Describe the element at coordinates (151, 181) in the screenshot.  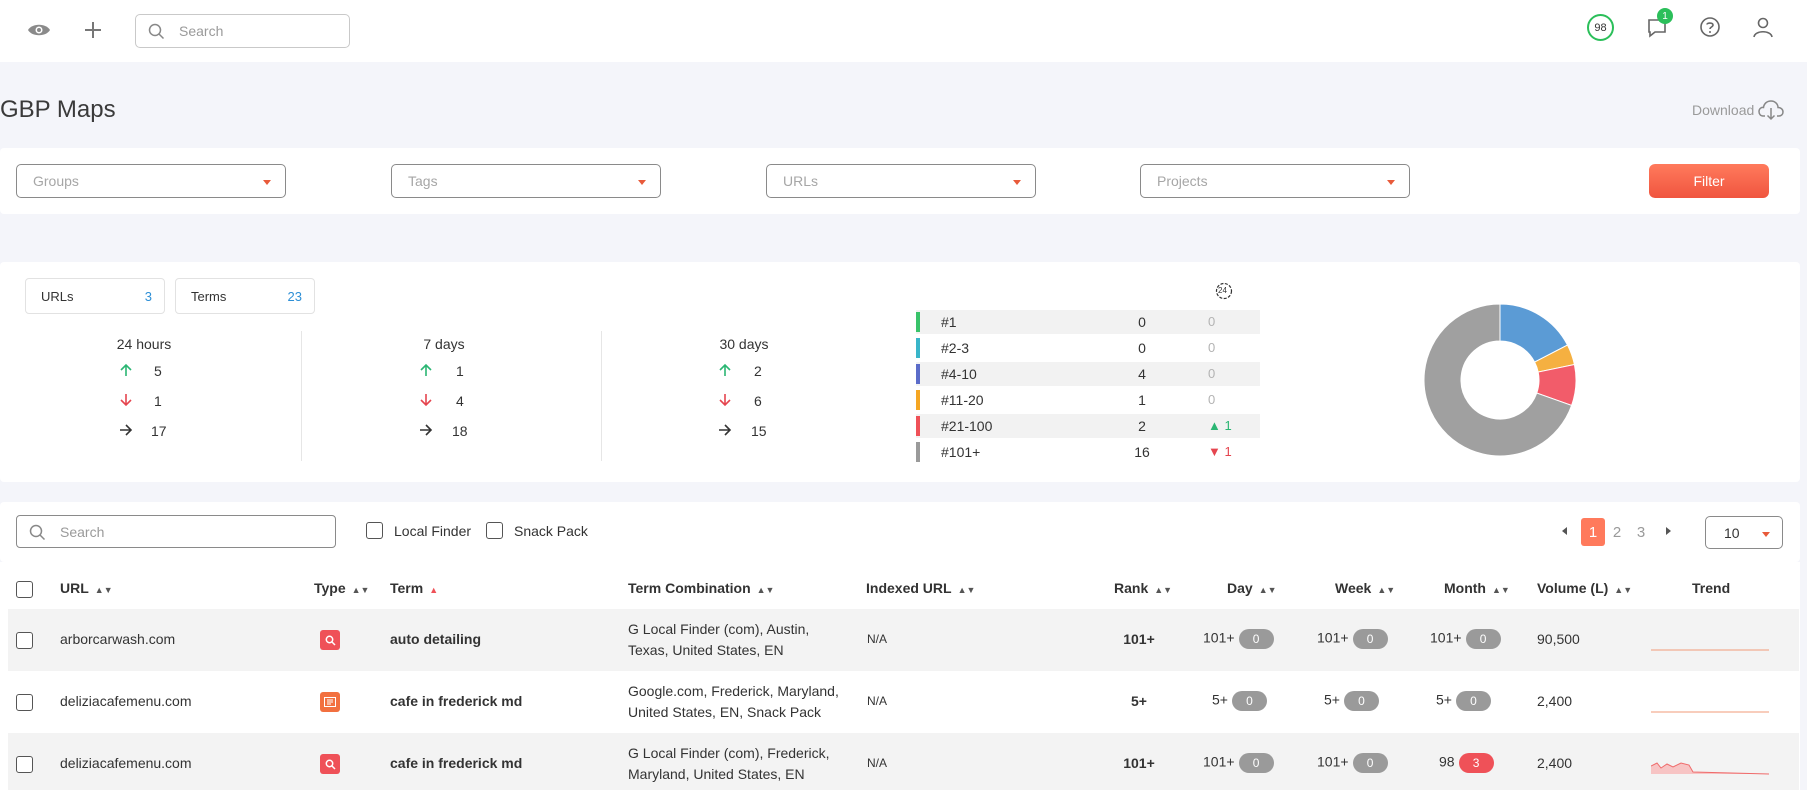
I see `groups-select: Groups` at that location.